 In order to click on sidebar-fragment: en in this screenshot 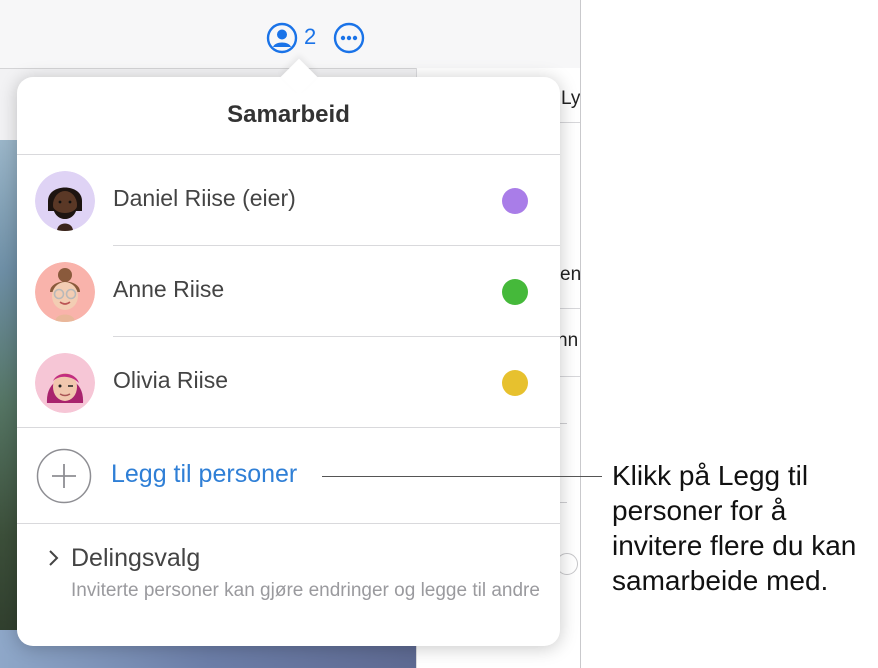, I will do `click(570, 274)`.